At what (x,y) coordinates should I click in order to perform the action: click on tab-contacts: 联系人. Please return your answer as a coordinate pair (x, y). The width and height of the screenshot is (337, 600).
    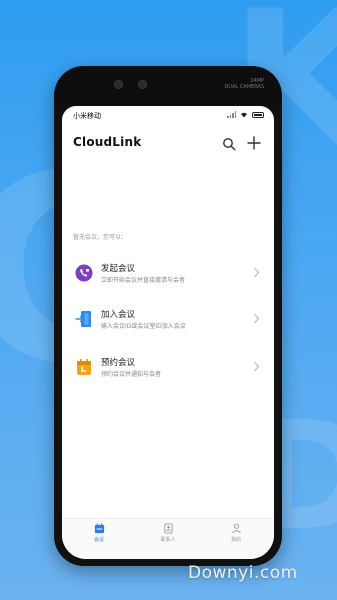
    Looking at the image, I should click on (168, 533).